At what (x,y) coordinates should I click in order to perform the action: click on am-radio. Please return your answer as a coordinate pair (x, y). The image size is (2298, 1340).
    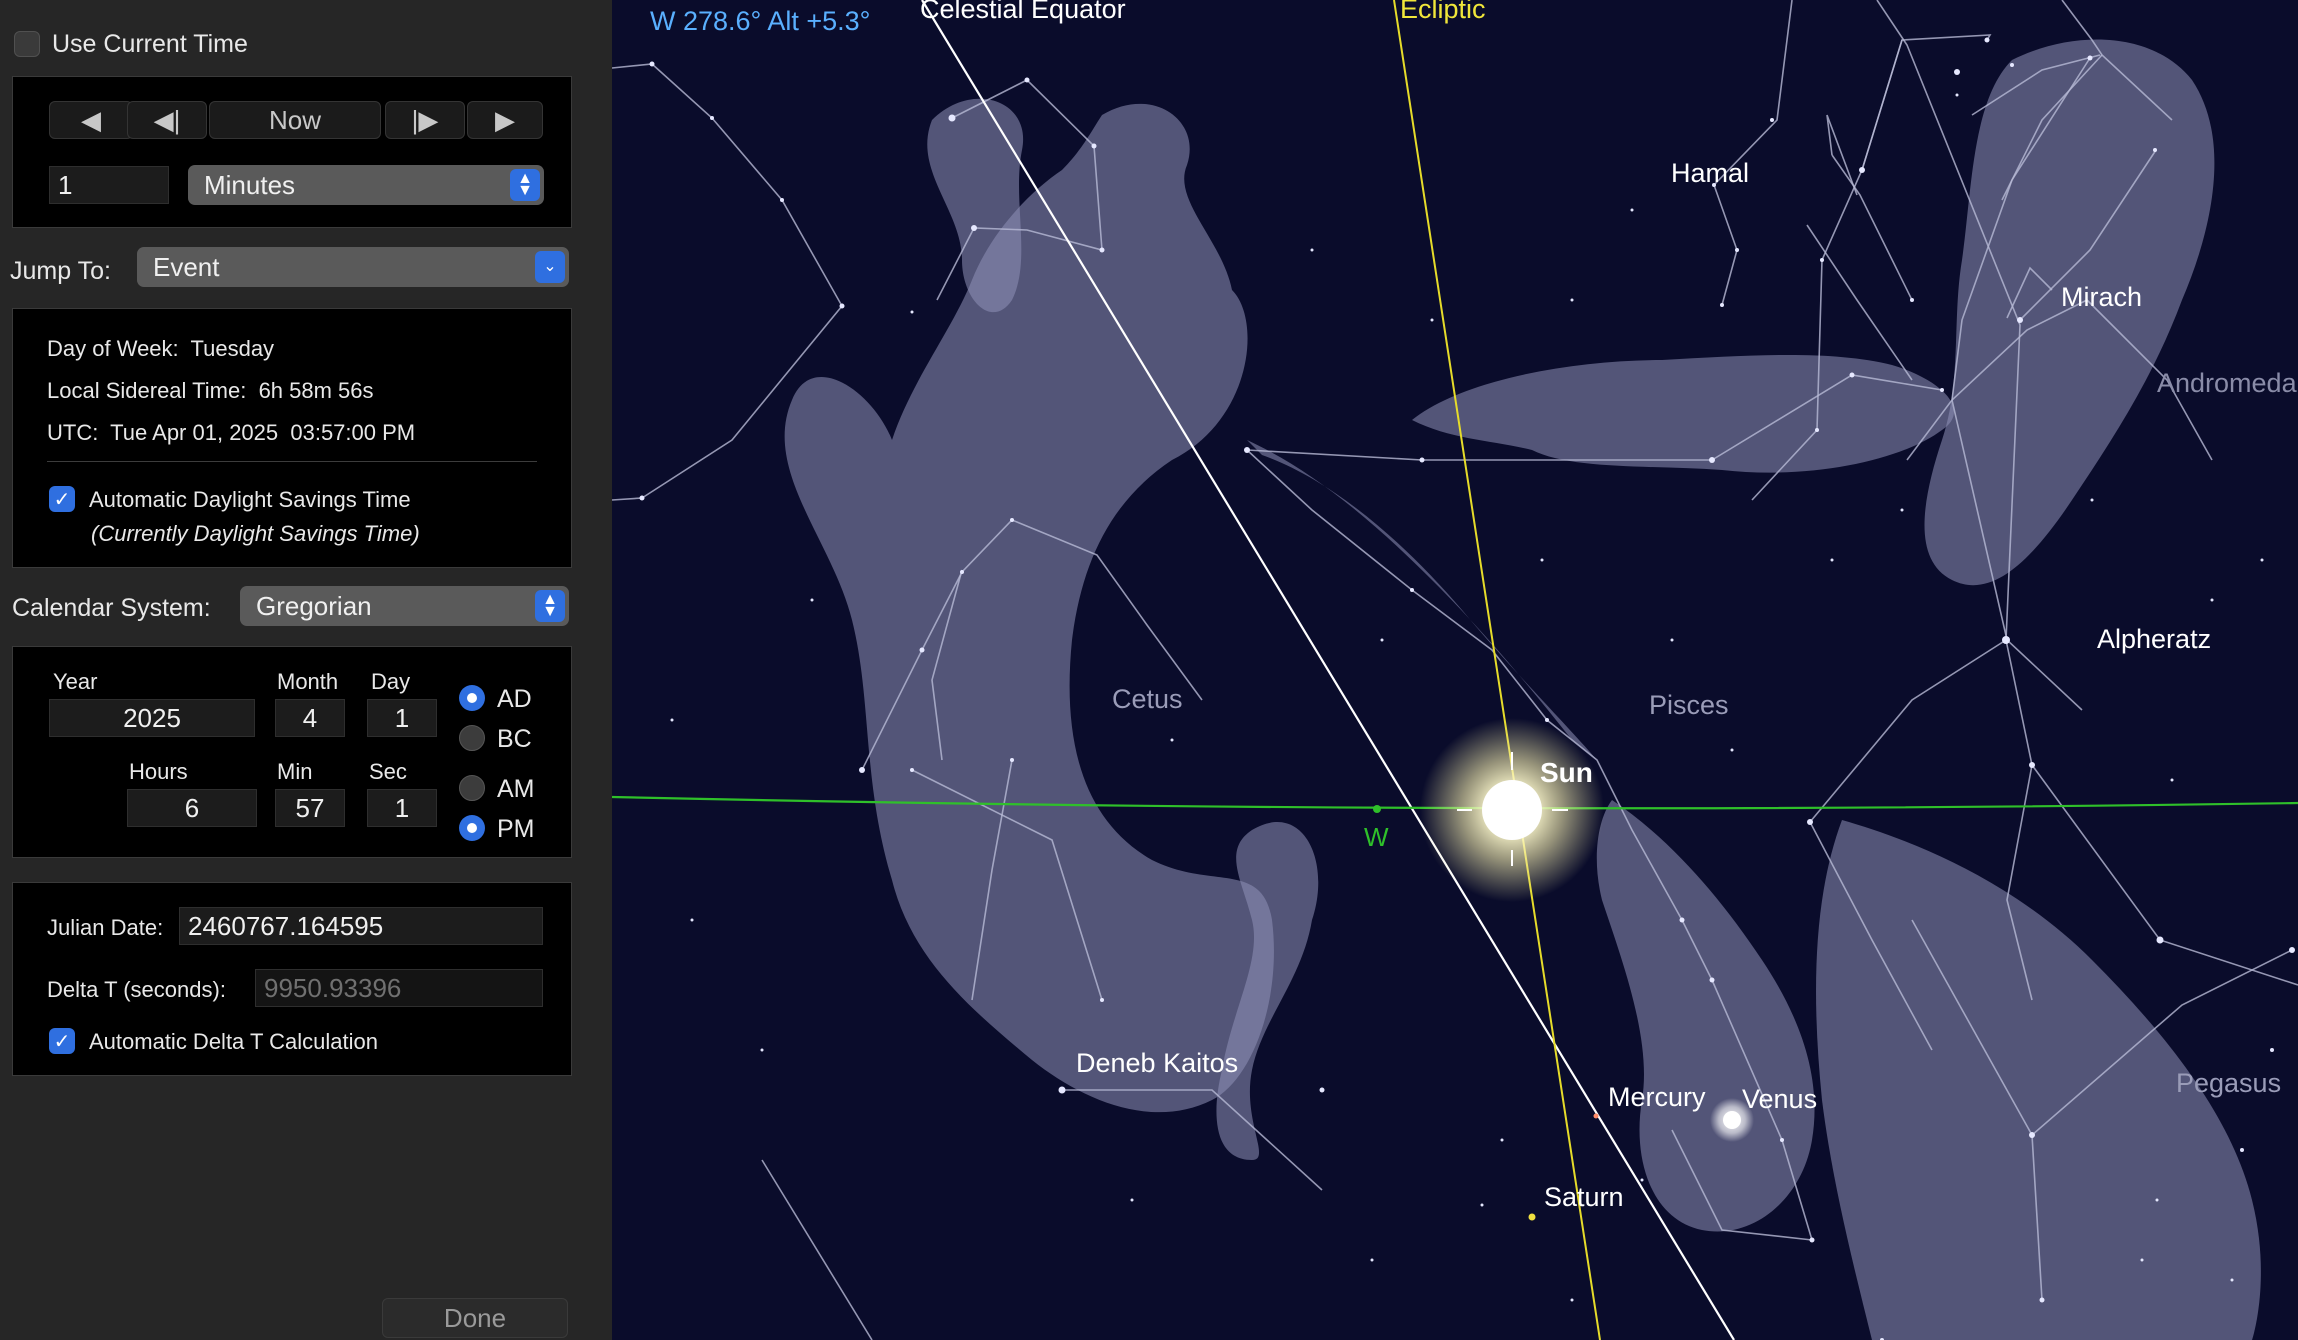
    Looking at the image, I should click on (472, 788).